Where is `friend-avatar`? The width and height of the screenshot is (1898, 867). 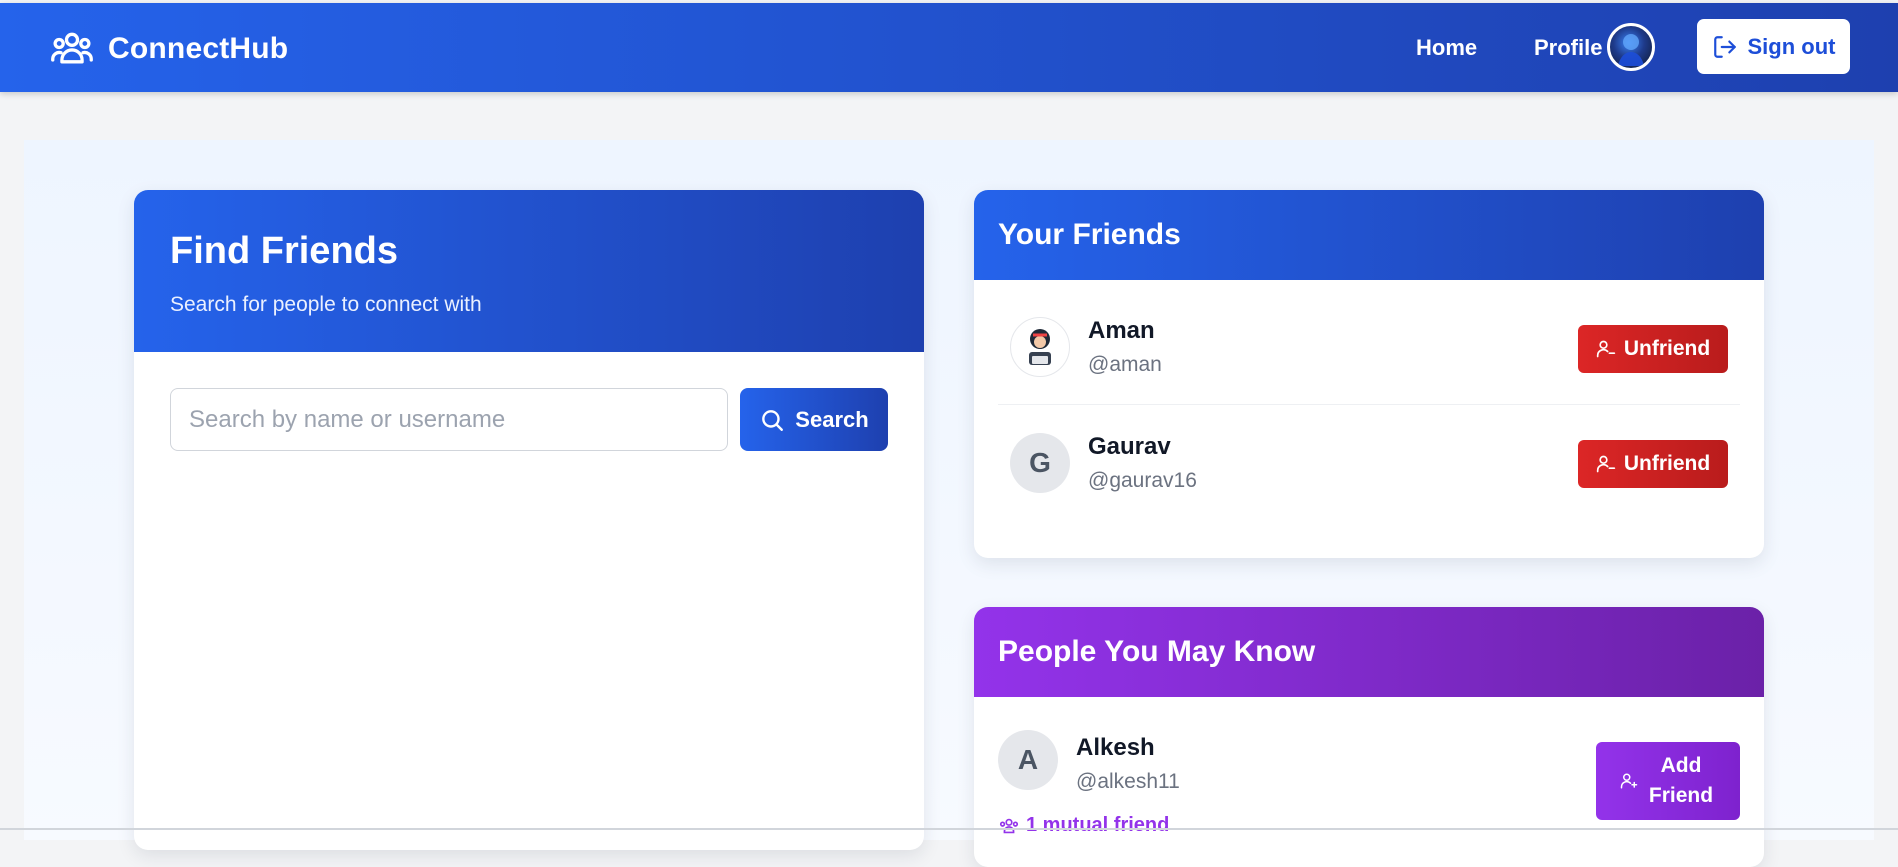 friend-avatar is located at coordinates (1040, 347).